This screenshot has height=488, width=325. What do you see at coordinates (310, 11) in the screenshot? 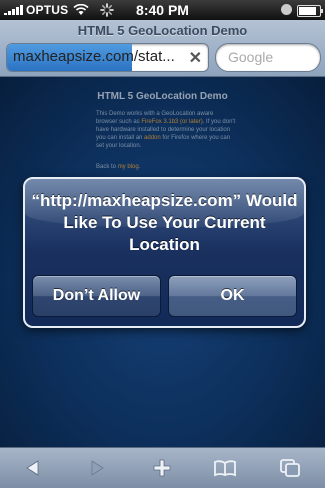
I see `battery-icon` at bounding box center [310, 11].